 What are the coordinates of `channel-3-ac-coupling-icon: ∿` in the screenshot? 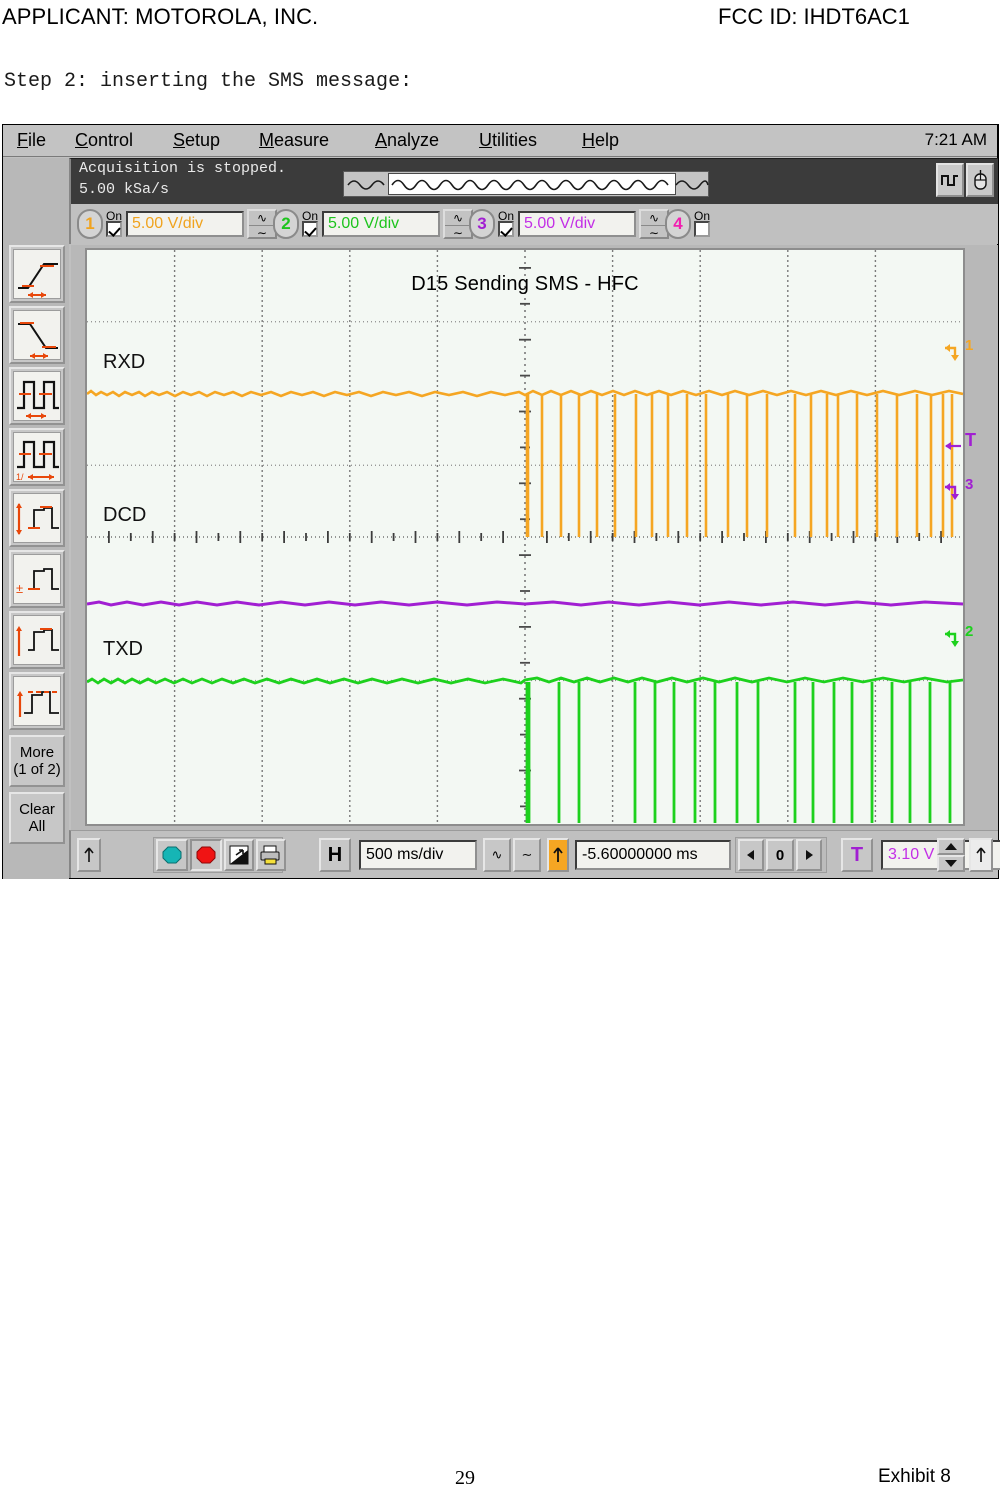 It's located at (654, 218).